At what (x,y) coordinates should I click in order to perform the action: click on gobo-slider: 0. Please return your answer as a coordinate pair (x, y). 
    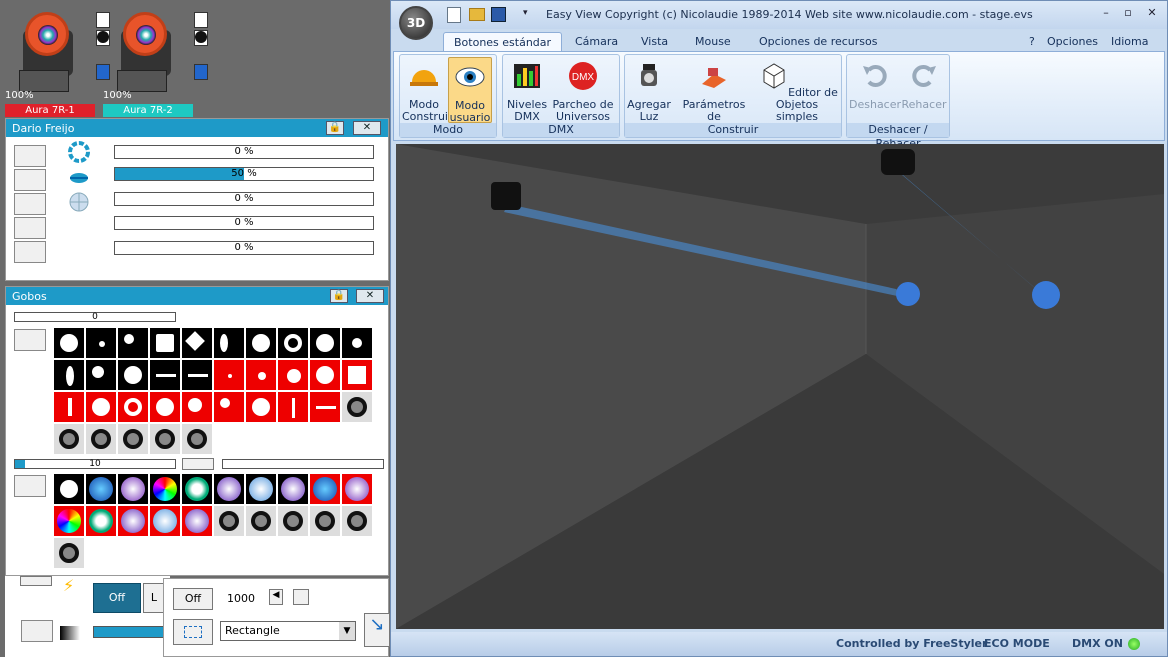
    Looking at the image, I should click on (95, 317).